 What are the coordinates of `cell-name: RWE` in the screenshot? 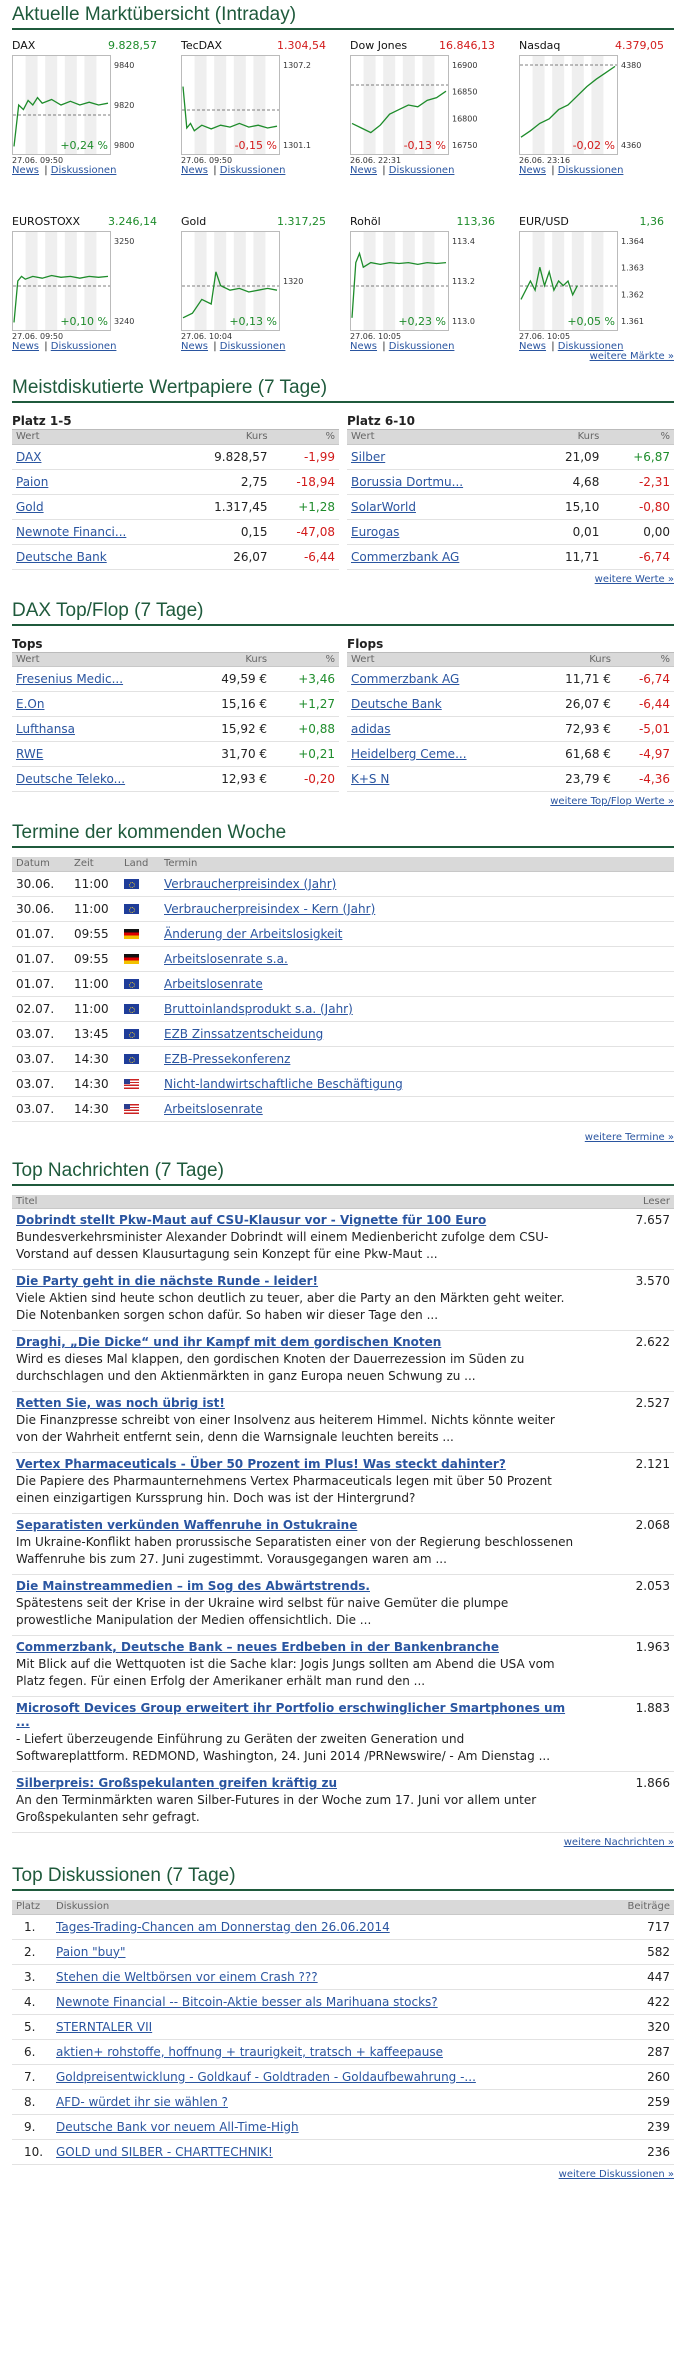 It's located at (101, 754).